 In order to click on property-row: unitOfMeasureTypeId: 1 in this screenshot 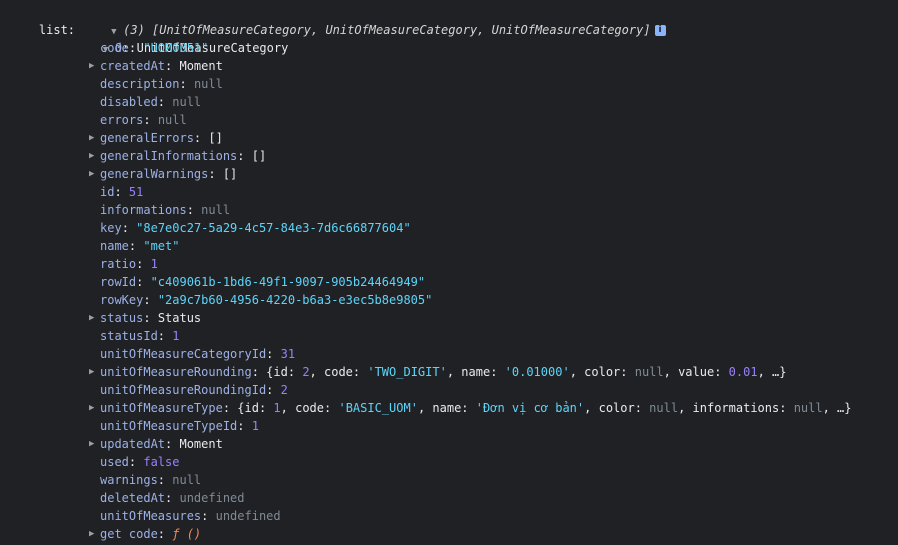, I will do `click(179, 426)`.